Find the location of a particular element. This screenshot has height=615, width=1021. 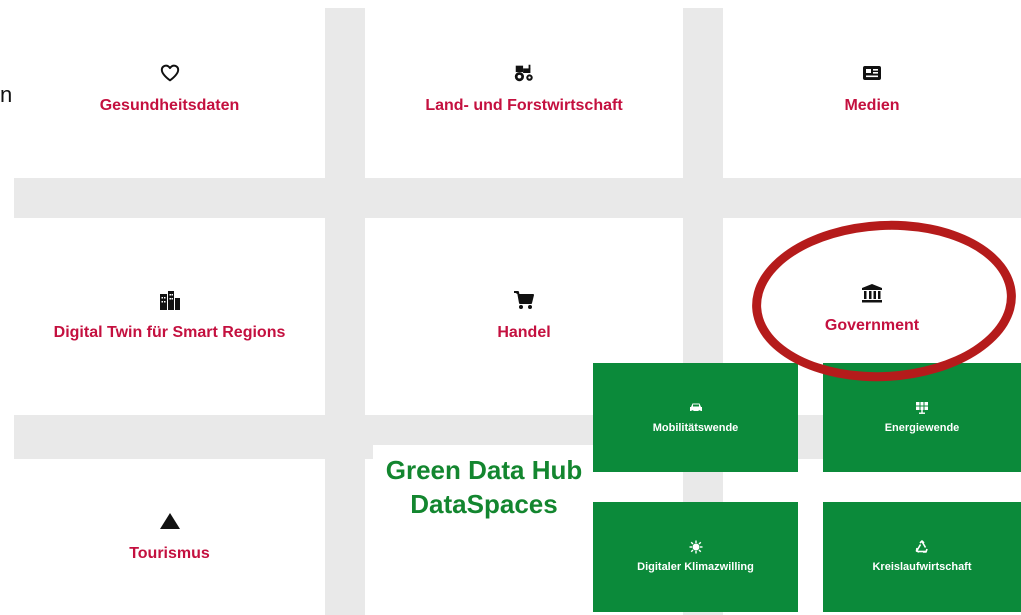

tile-label: Tourismus is located at coordinates (169, 553).